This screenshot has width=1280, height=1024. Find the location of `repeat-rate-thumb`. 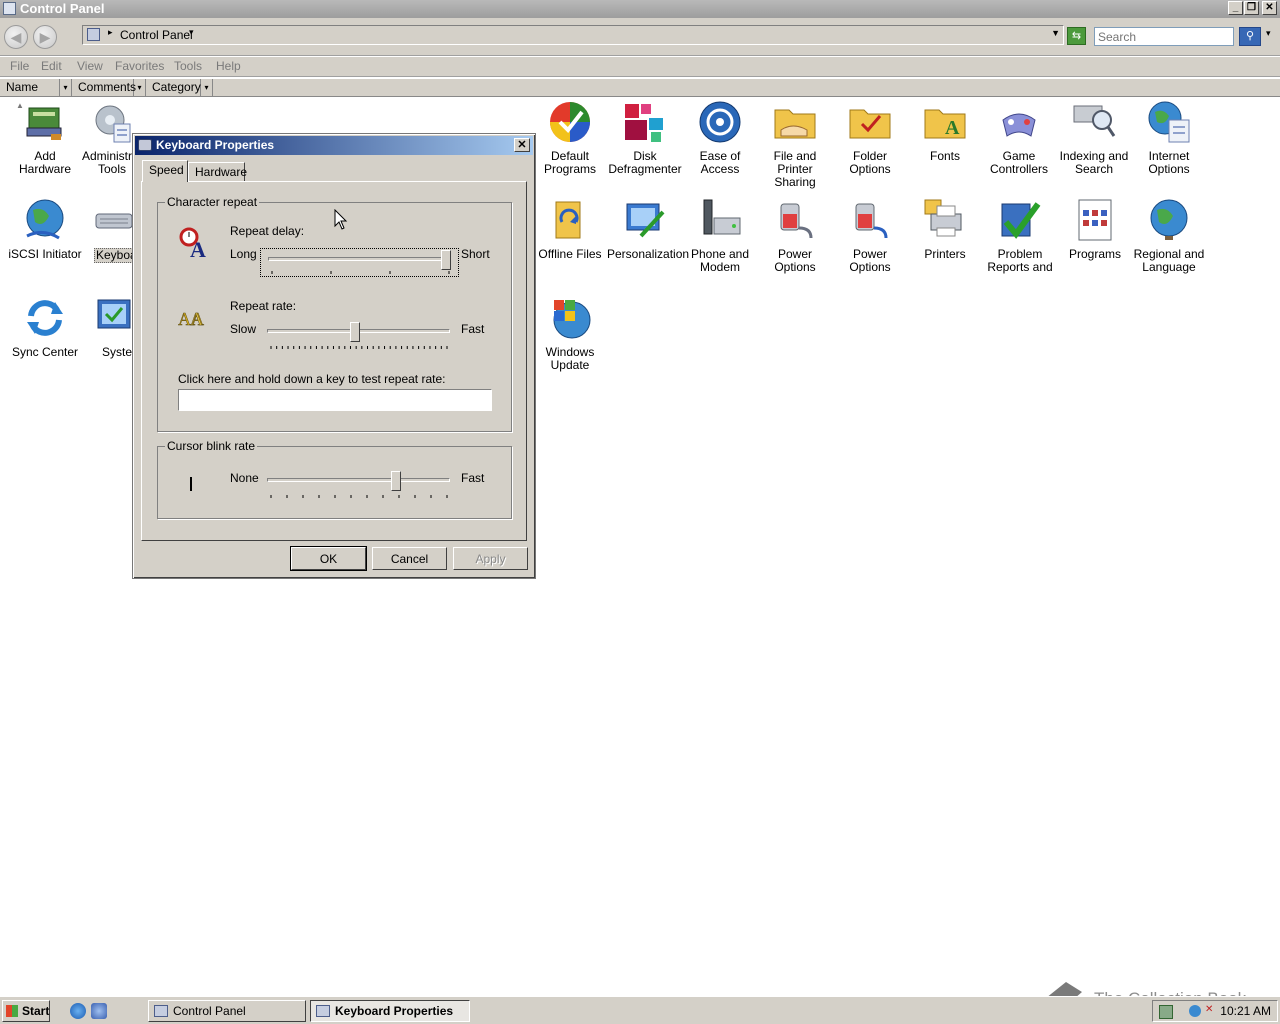

repeat-rate-thumb is located at coordinates (354, 332).